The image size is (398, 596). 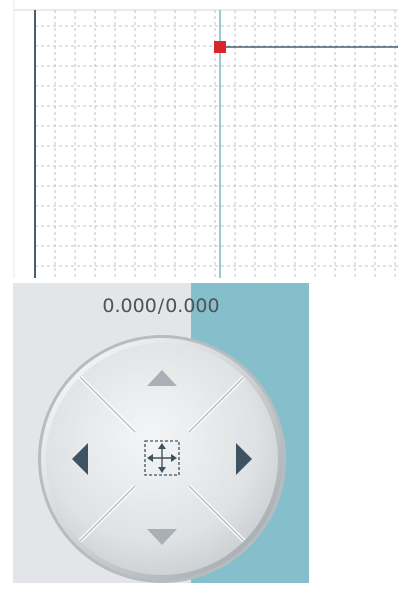 I want to click on jog-center-button, so click(x=162, y=459).